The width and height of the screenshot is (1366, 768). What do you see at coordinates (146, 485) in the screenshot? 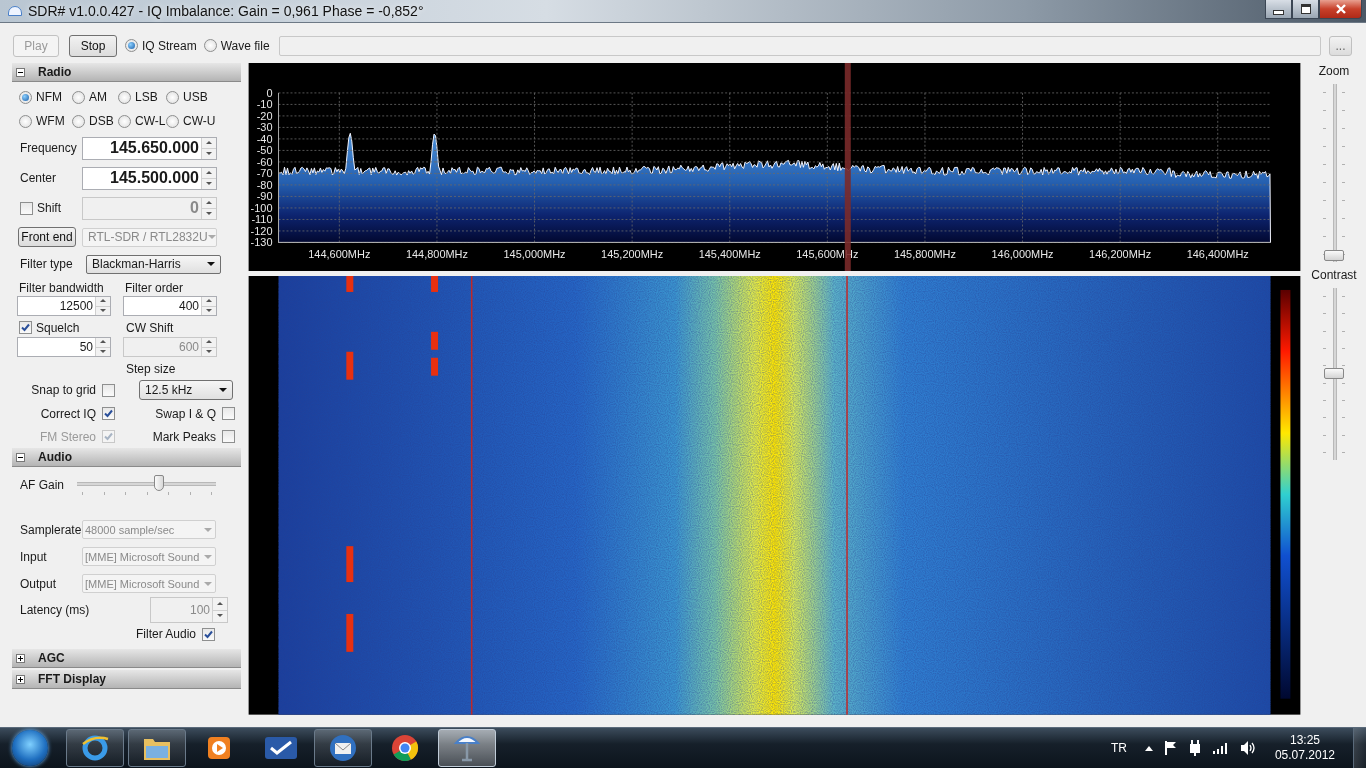
I see `af-gain-slider` at bounding box center [146, 485].